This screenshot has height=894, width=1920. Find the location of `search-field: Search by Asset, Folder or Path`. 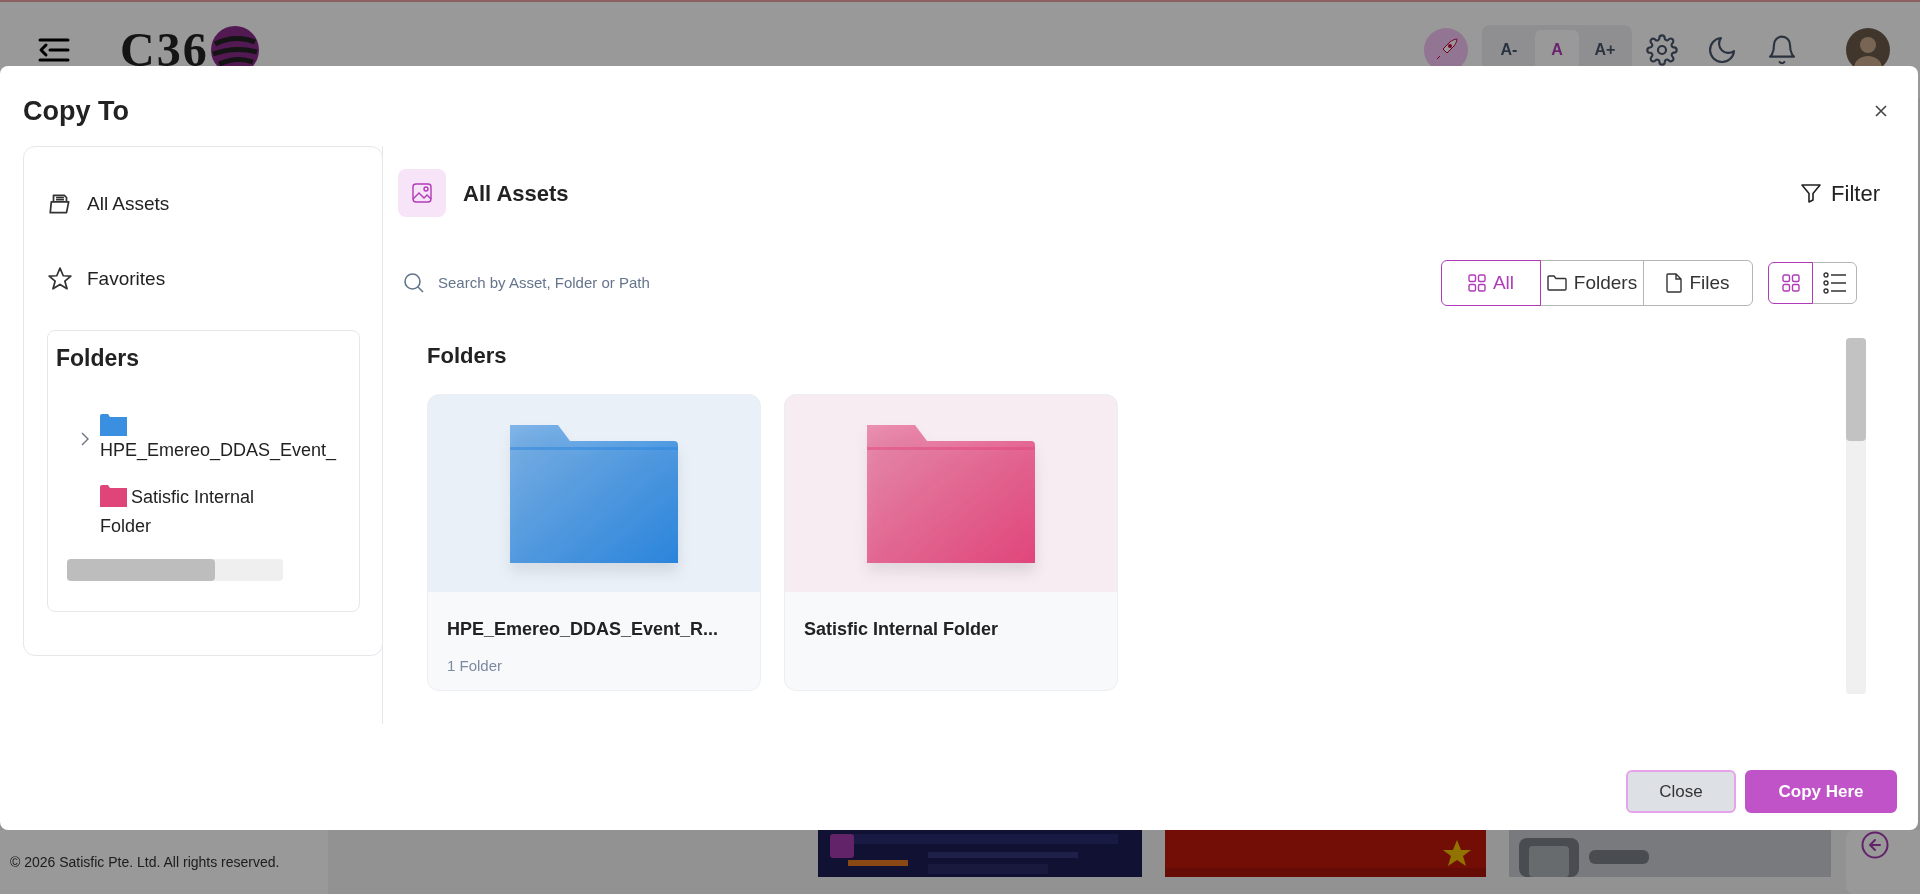

search-field: Search by Asset, Folder or Path is located at coordinates (668, 283).